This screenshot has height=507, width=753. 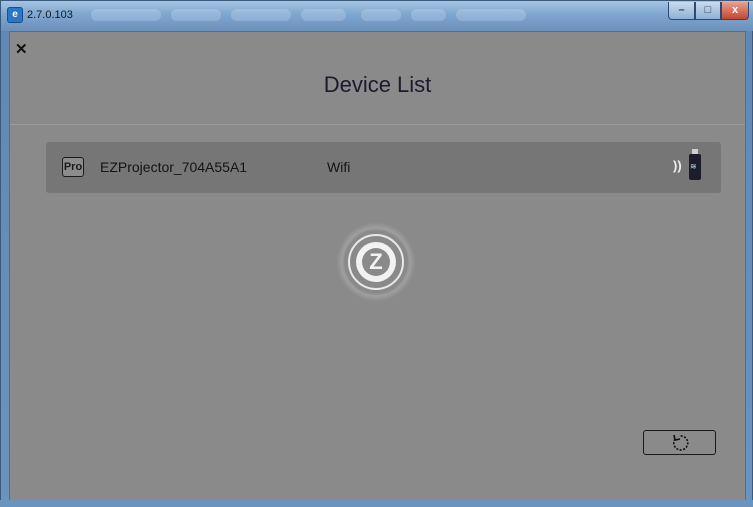 I want to click on maximize-icon: □, so click(x=708, y=10).